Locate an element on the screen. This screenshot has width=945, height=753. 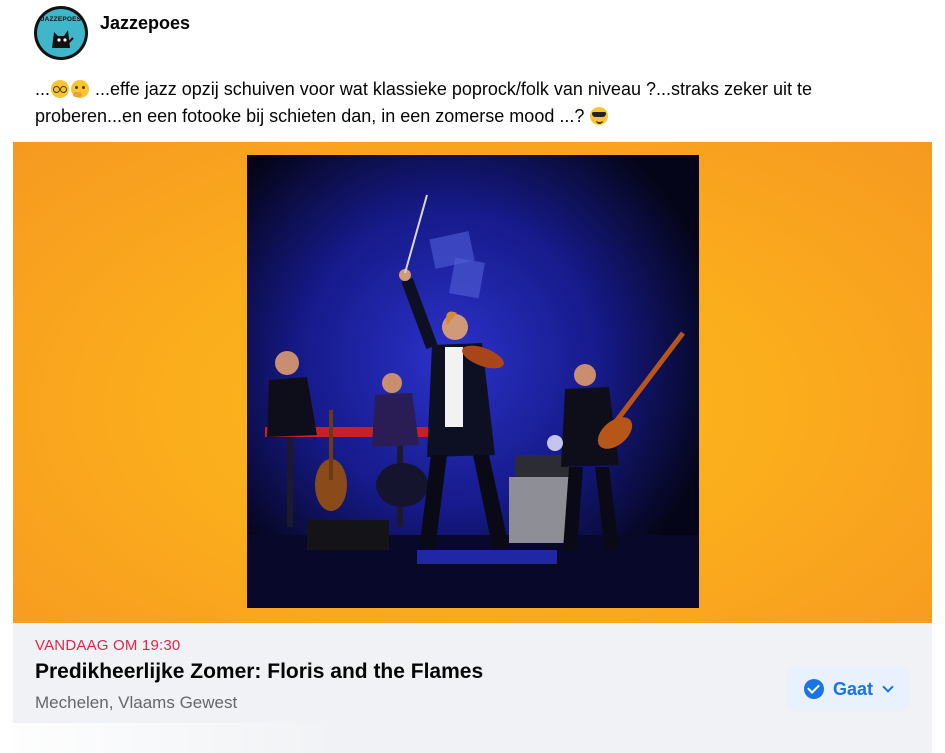
page-avatar: JAZZEPOES is located at coordinates (61, 33).